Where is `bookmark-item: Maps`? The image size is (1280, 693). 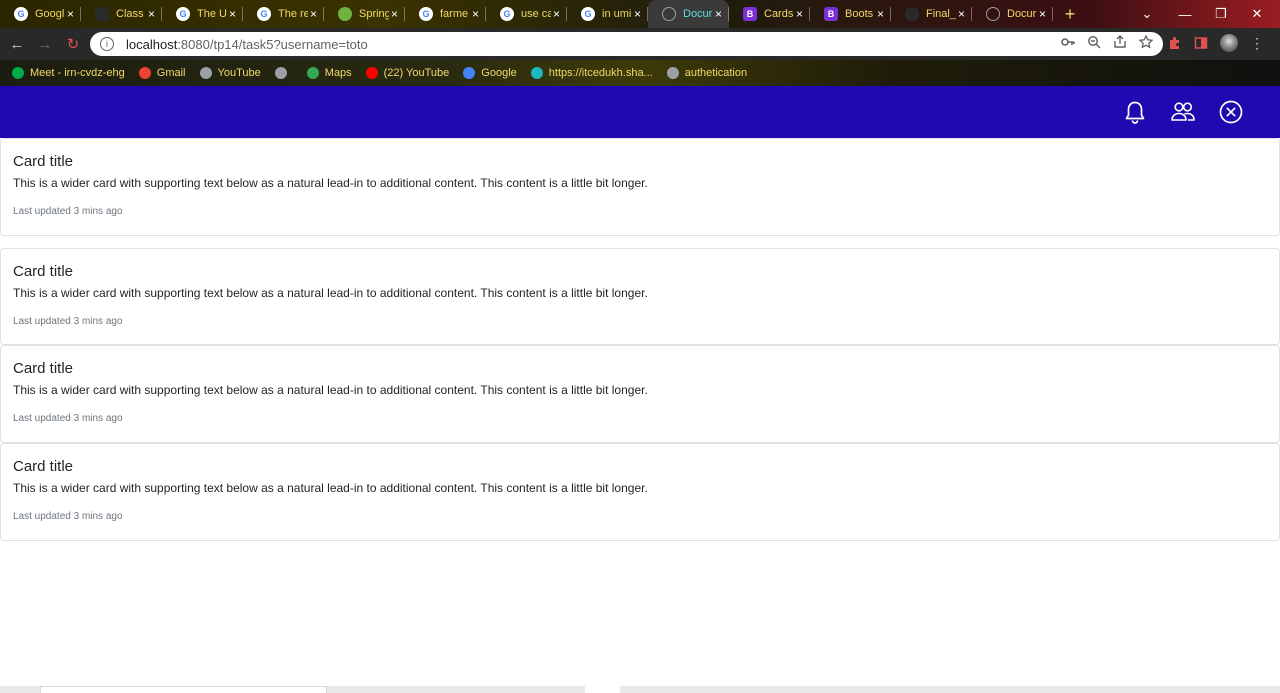
bookmark-item: Maps is located at coordinates (329, 73).